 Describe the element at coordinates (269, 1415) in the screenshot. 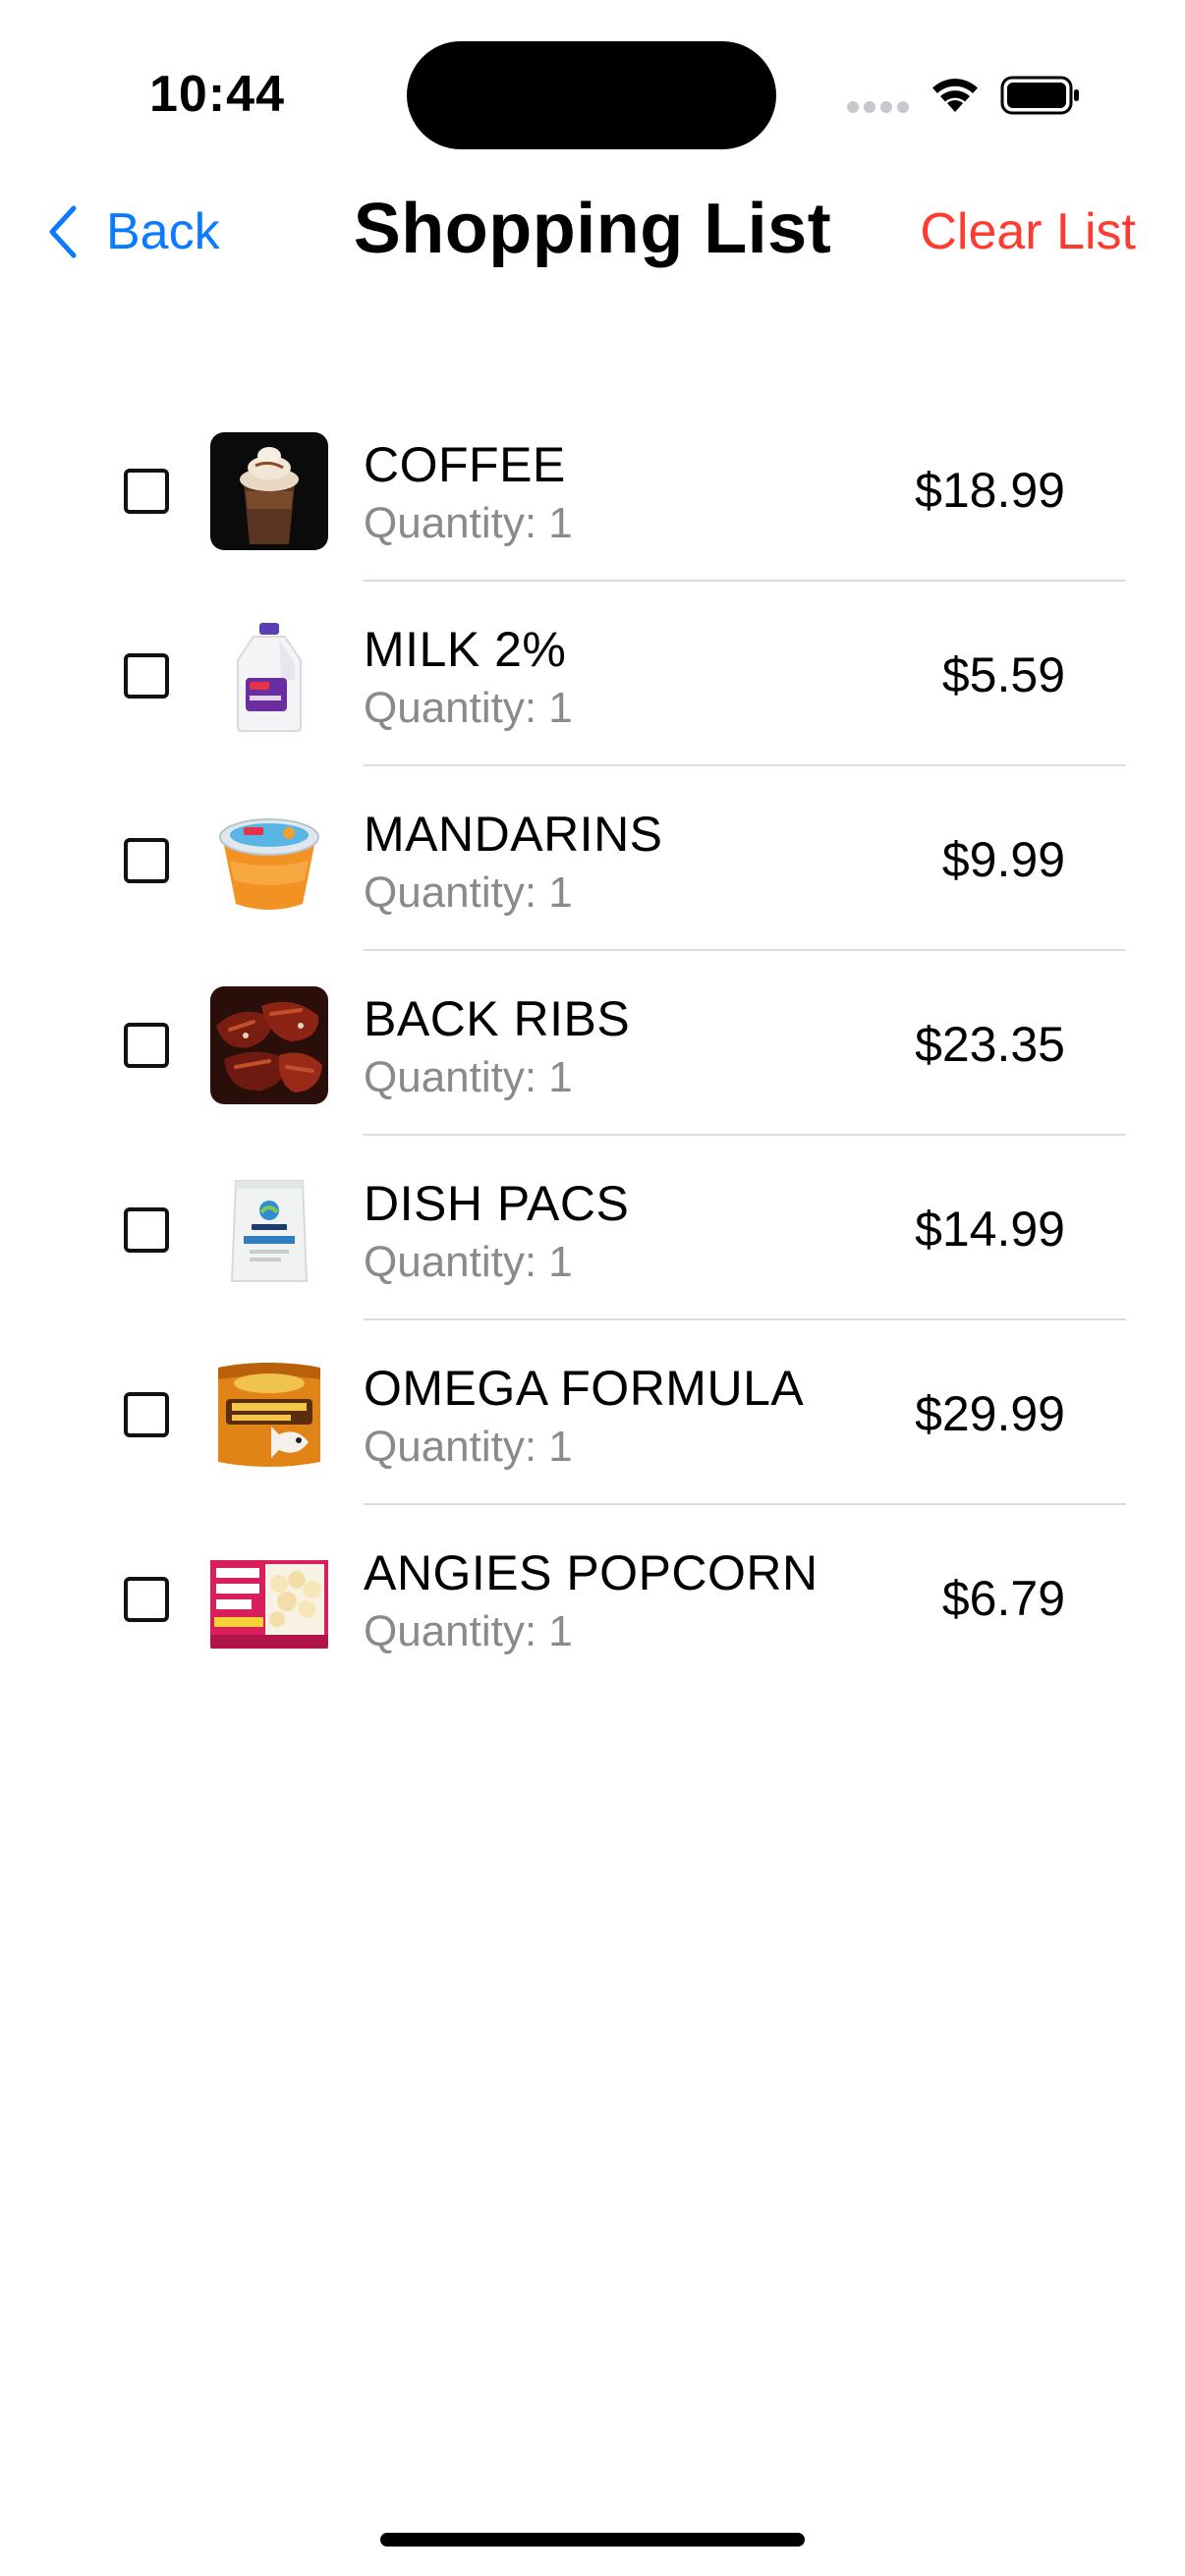

I see `fish-food-can-icon` at that location.